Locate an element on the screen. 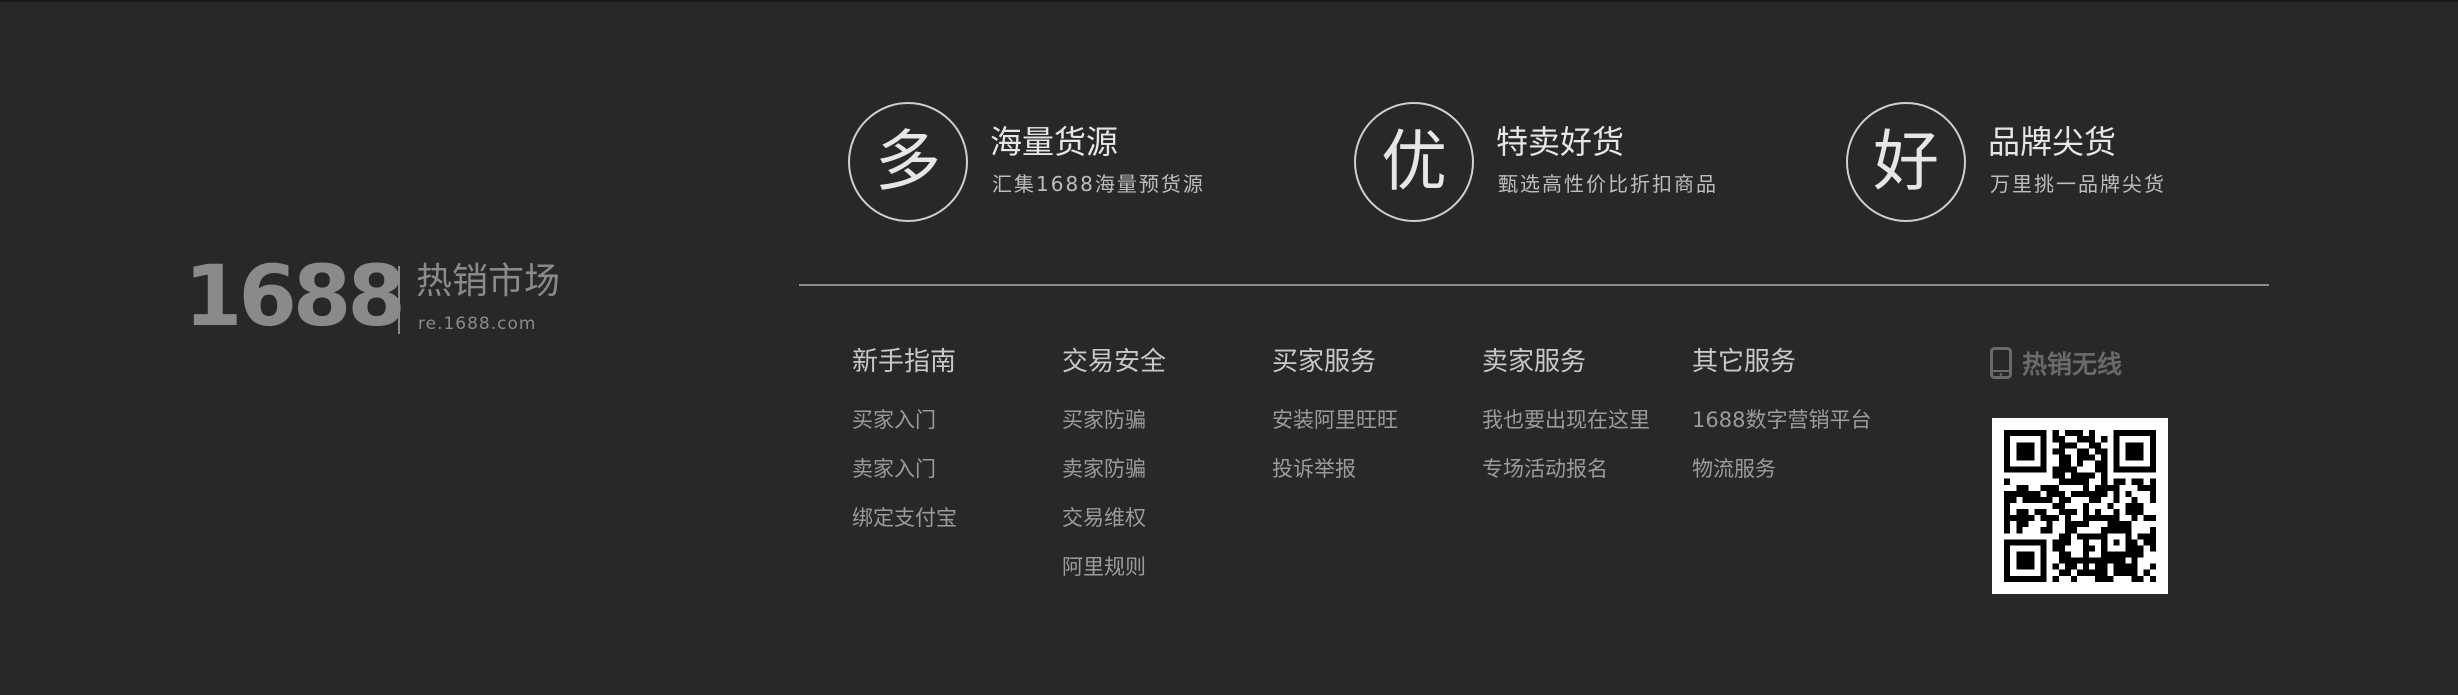 Image resolution: width=2458 pixels, height=695 pixels. feature-title: 品牌尖货 is located at coordinates (2052, 142).